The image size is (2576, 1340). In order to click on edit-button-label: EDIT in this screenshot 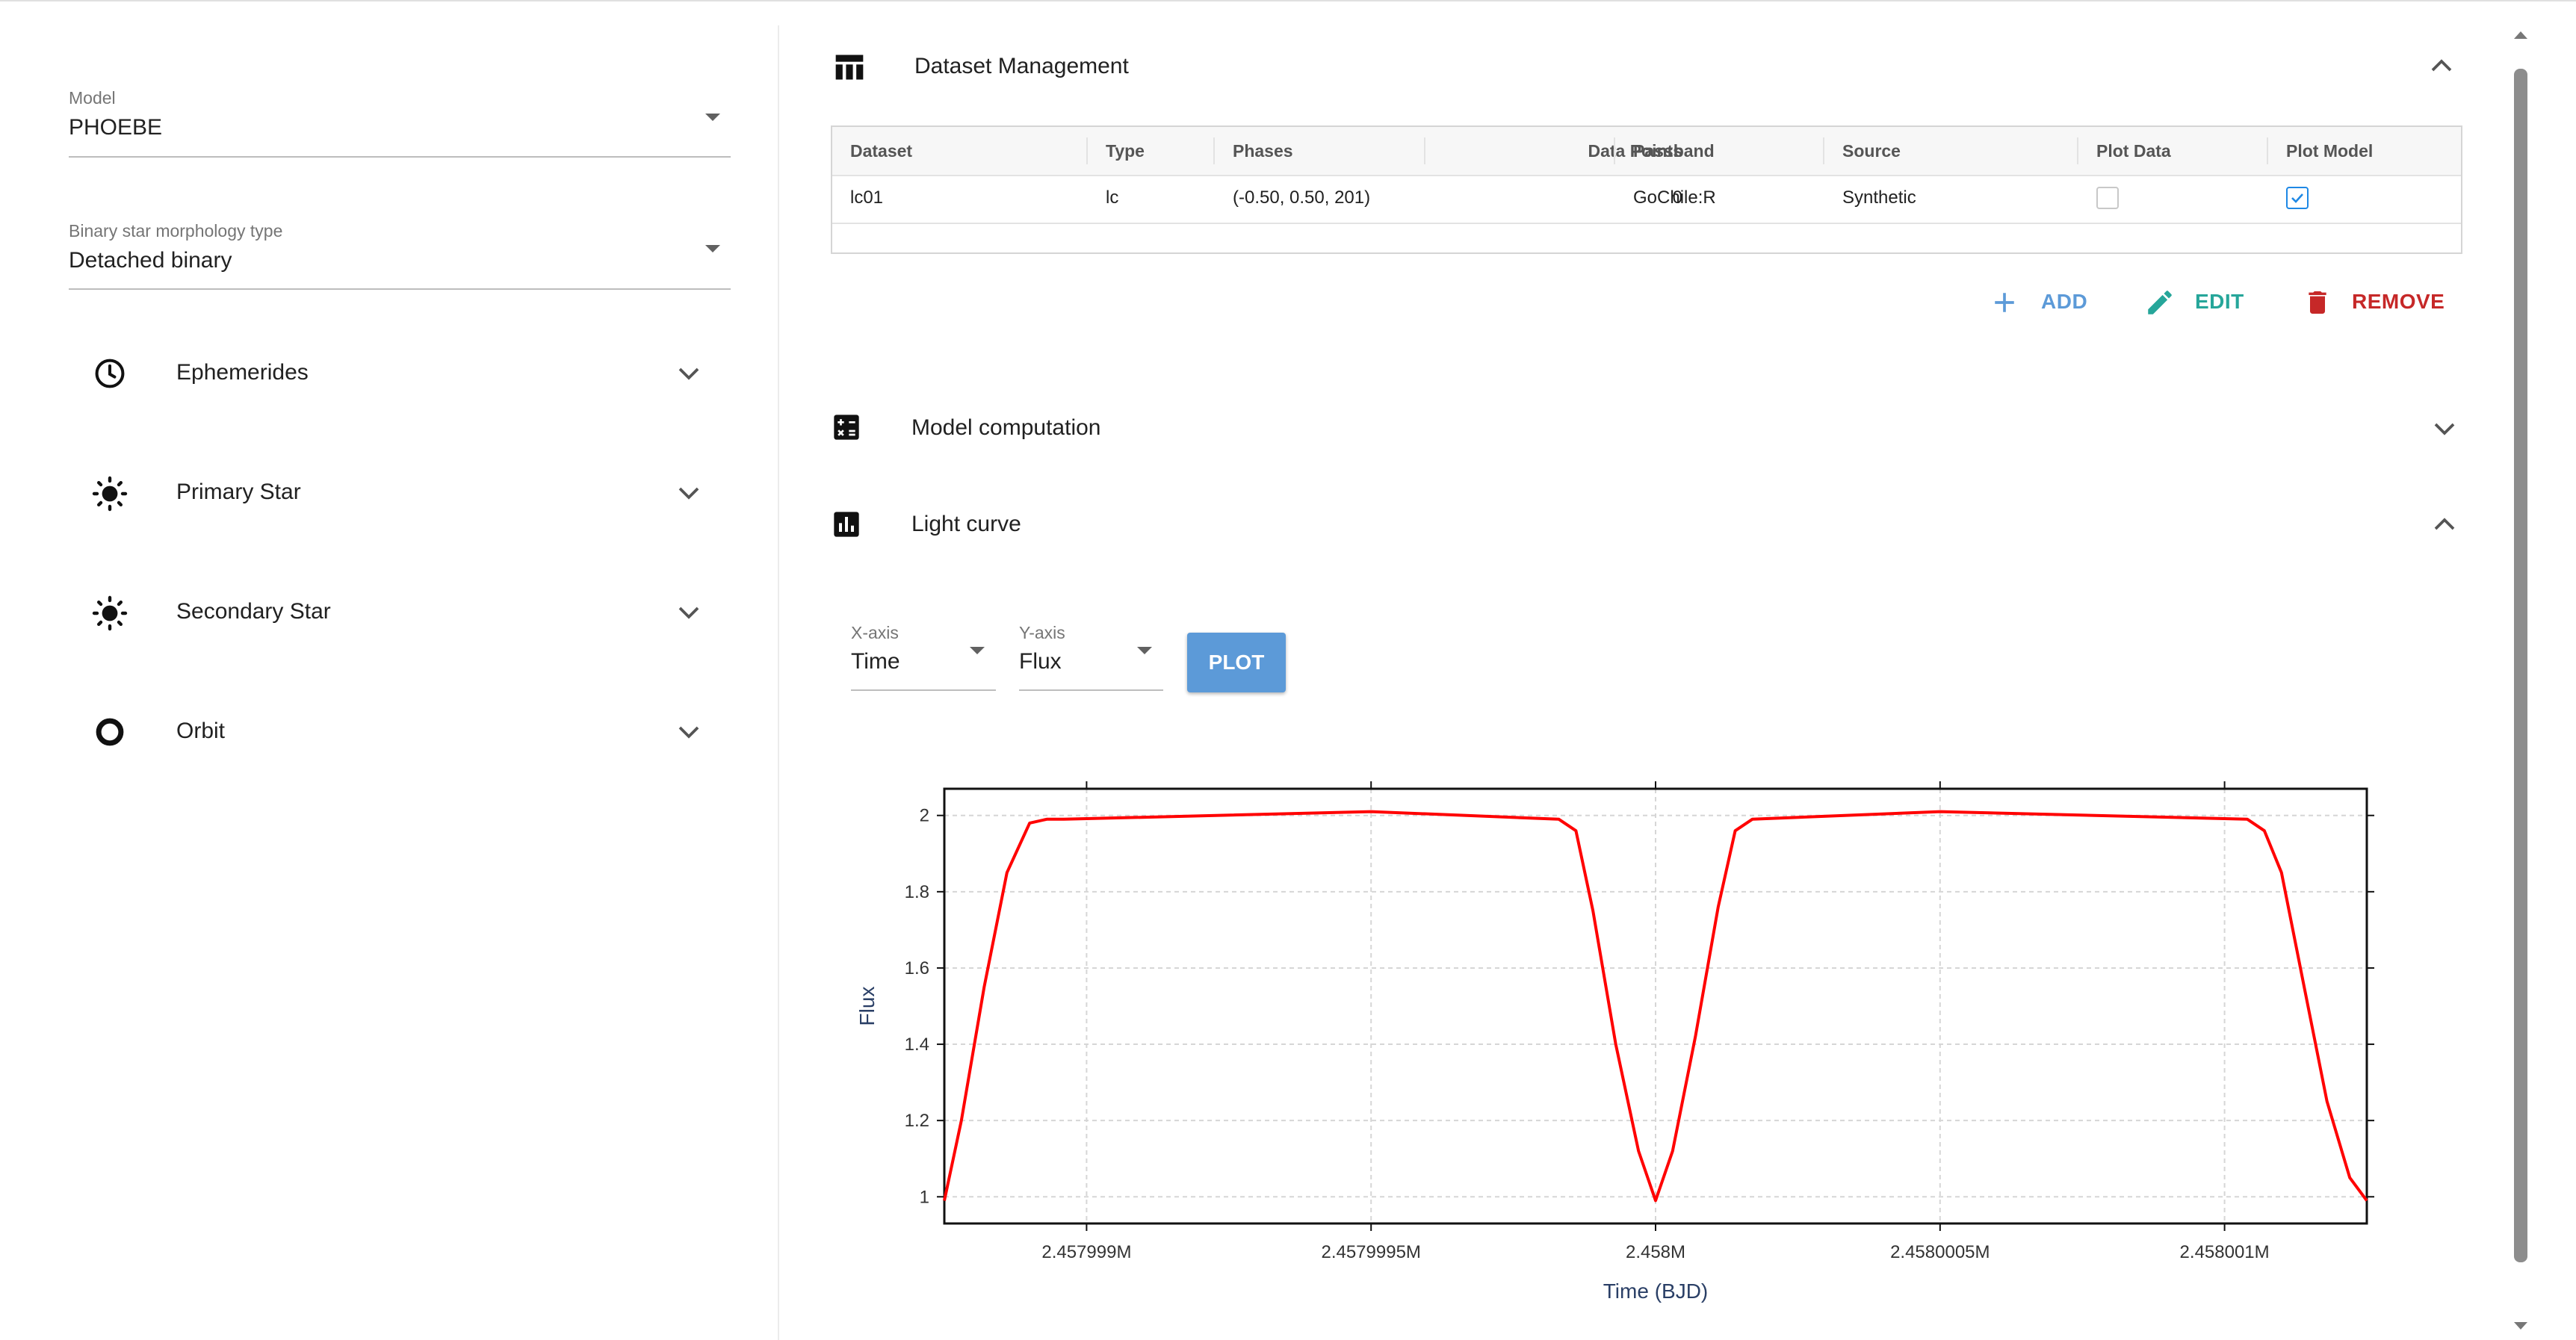, I will do `click(2219, 301)`.